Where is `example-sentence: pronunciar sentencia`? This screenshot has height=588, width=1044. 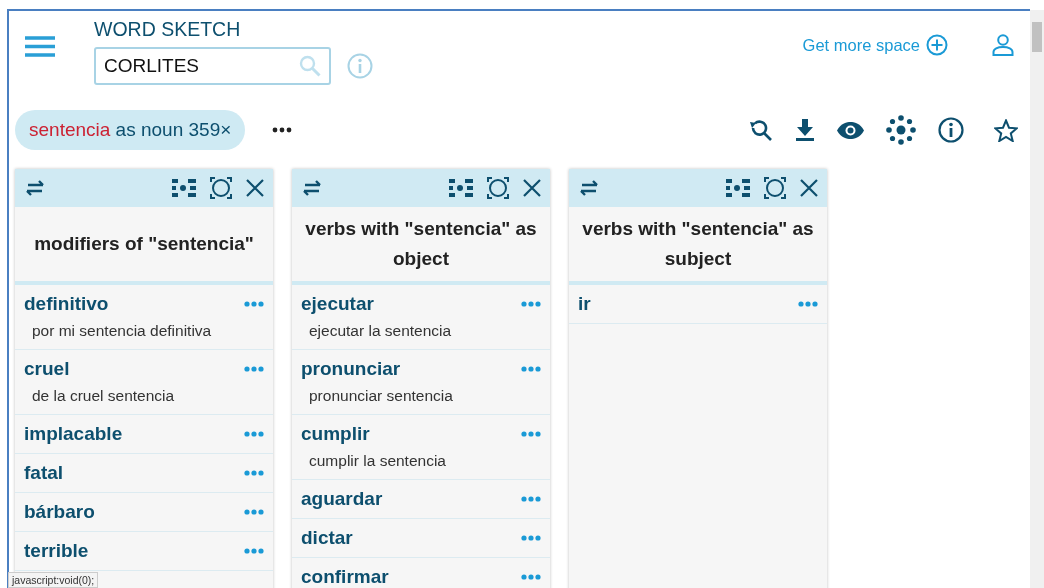 example-sentence: pronunciar sentencia is located at coordinates (421, 393).